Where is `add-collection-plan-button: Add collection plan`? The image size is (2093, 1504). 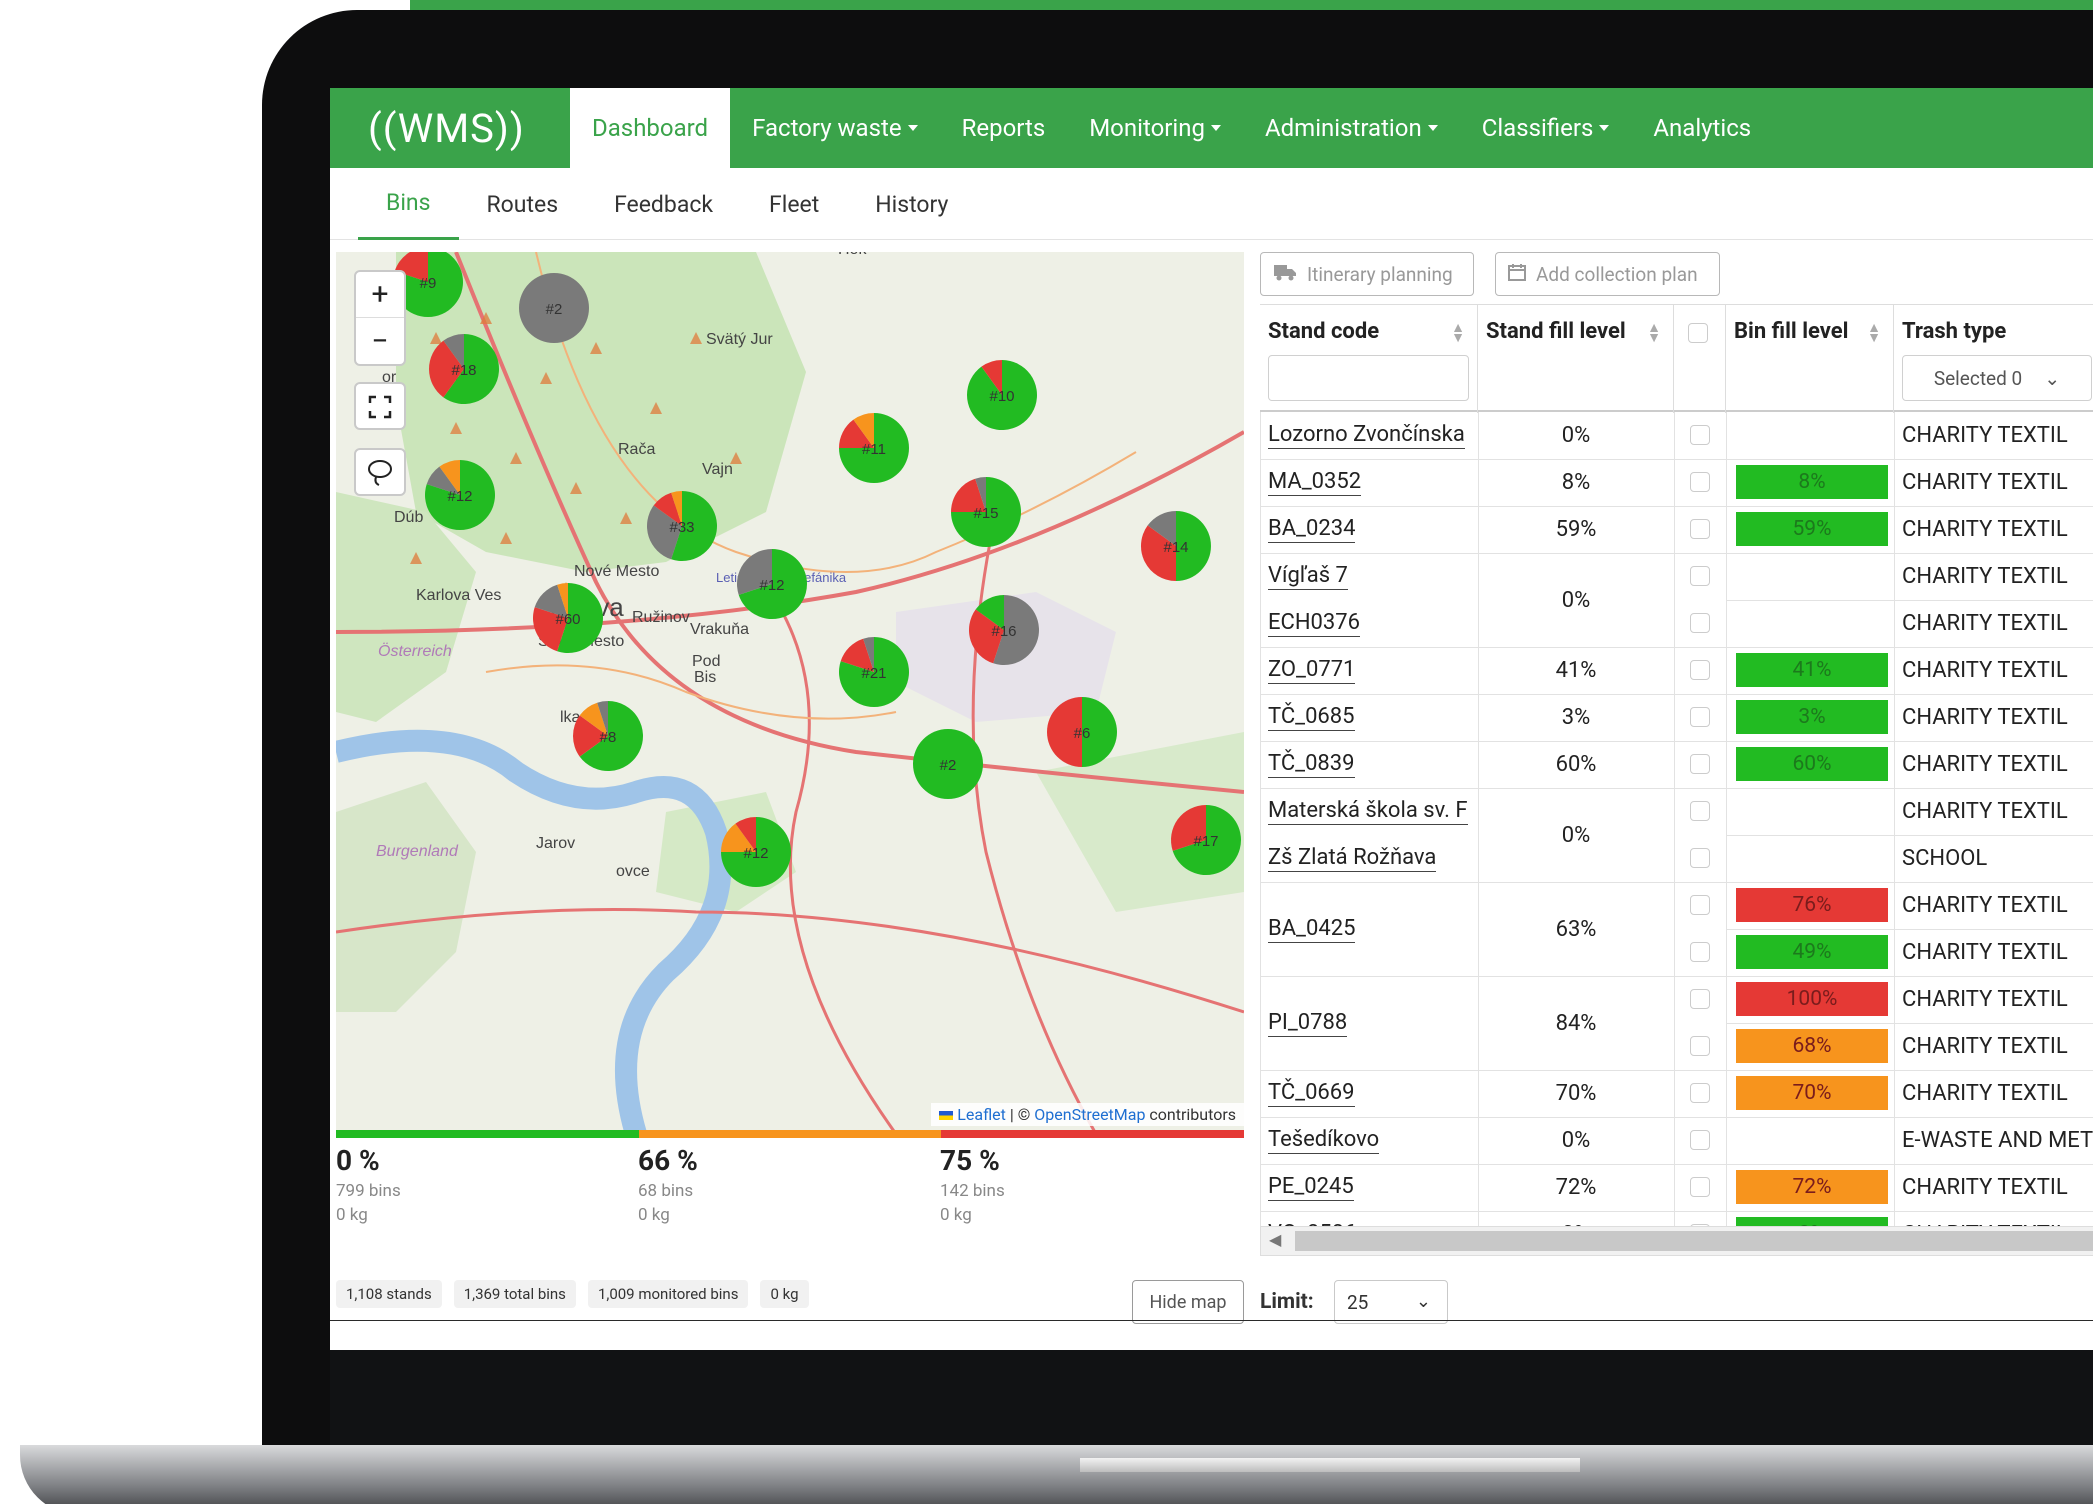
add-collection-plan-button: Add collection plan is located at coordinates (1607, 274).